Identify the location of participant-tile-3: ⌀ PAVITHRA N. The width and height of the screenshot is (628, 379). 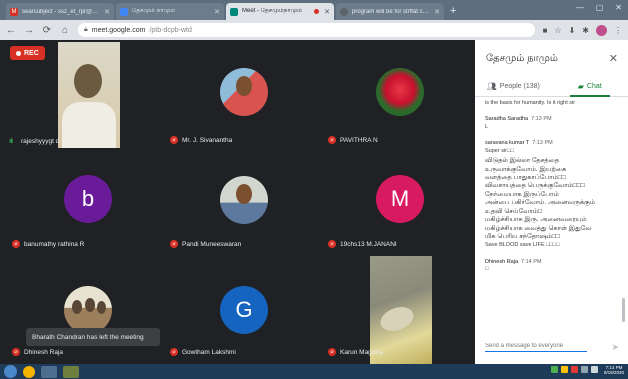
(395, 94).